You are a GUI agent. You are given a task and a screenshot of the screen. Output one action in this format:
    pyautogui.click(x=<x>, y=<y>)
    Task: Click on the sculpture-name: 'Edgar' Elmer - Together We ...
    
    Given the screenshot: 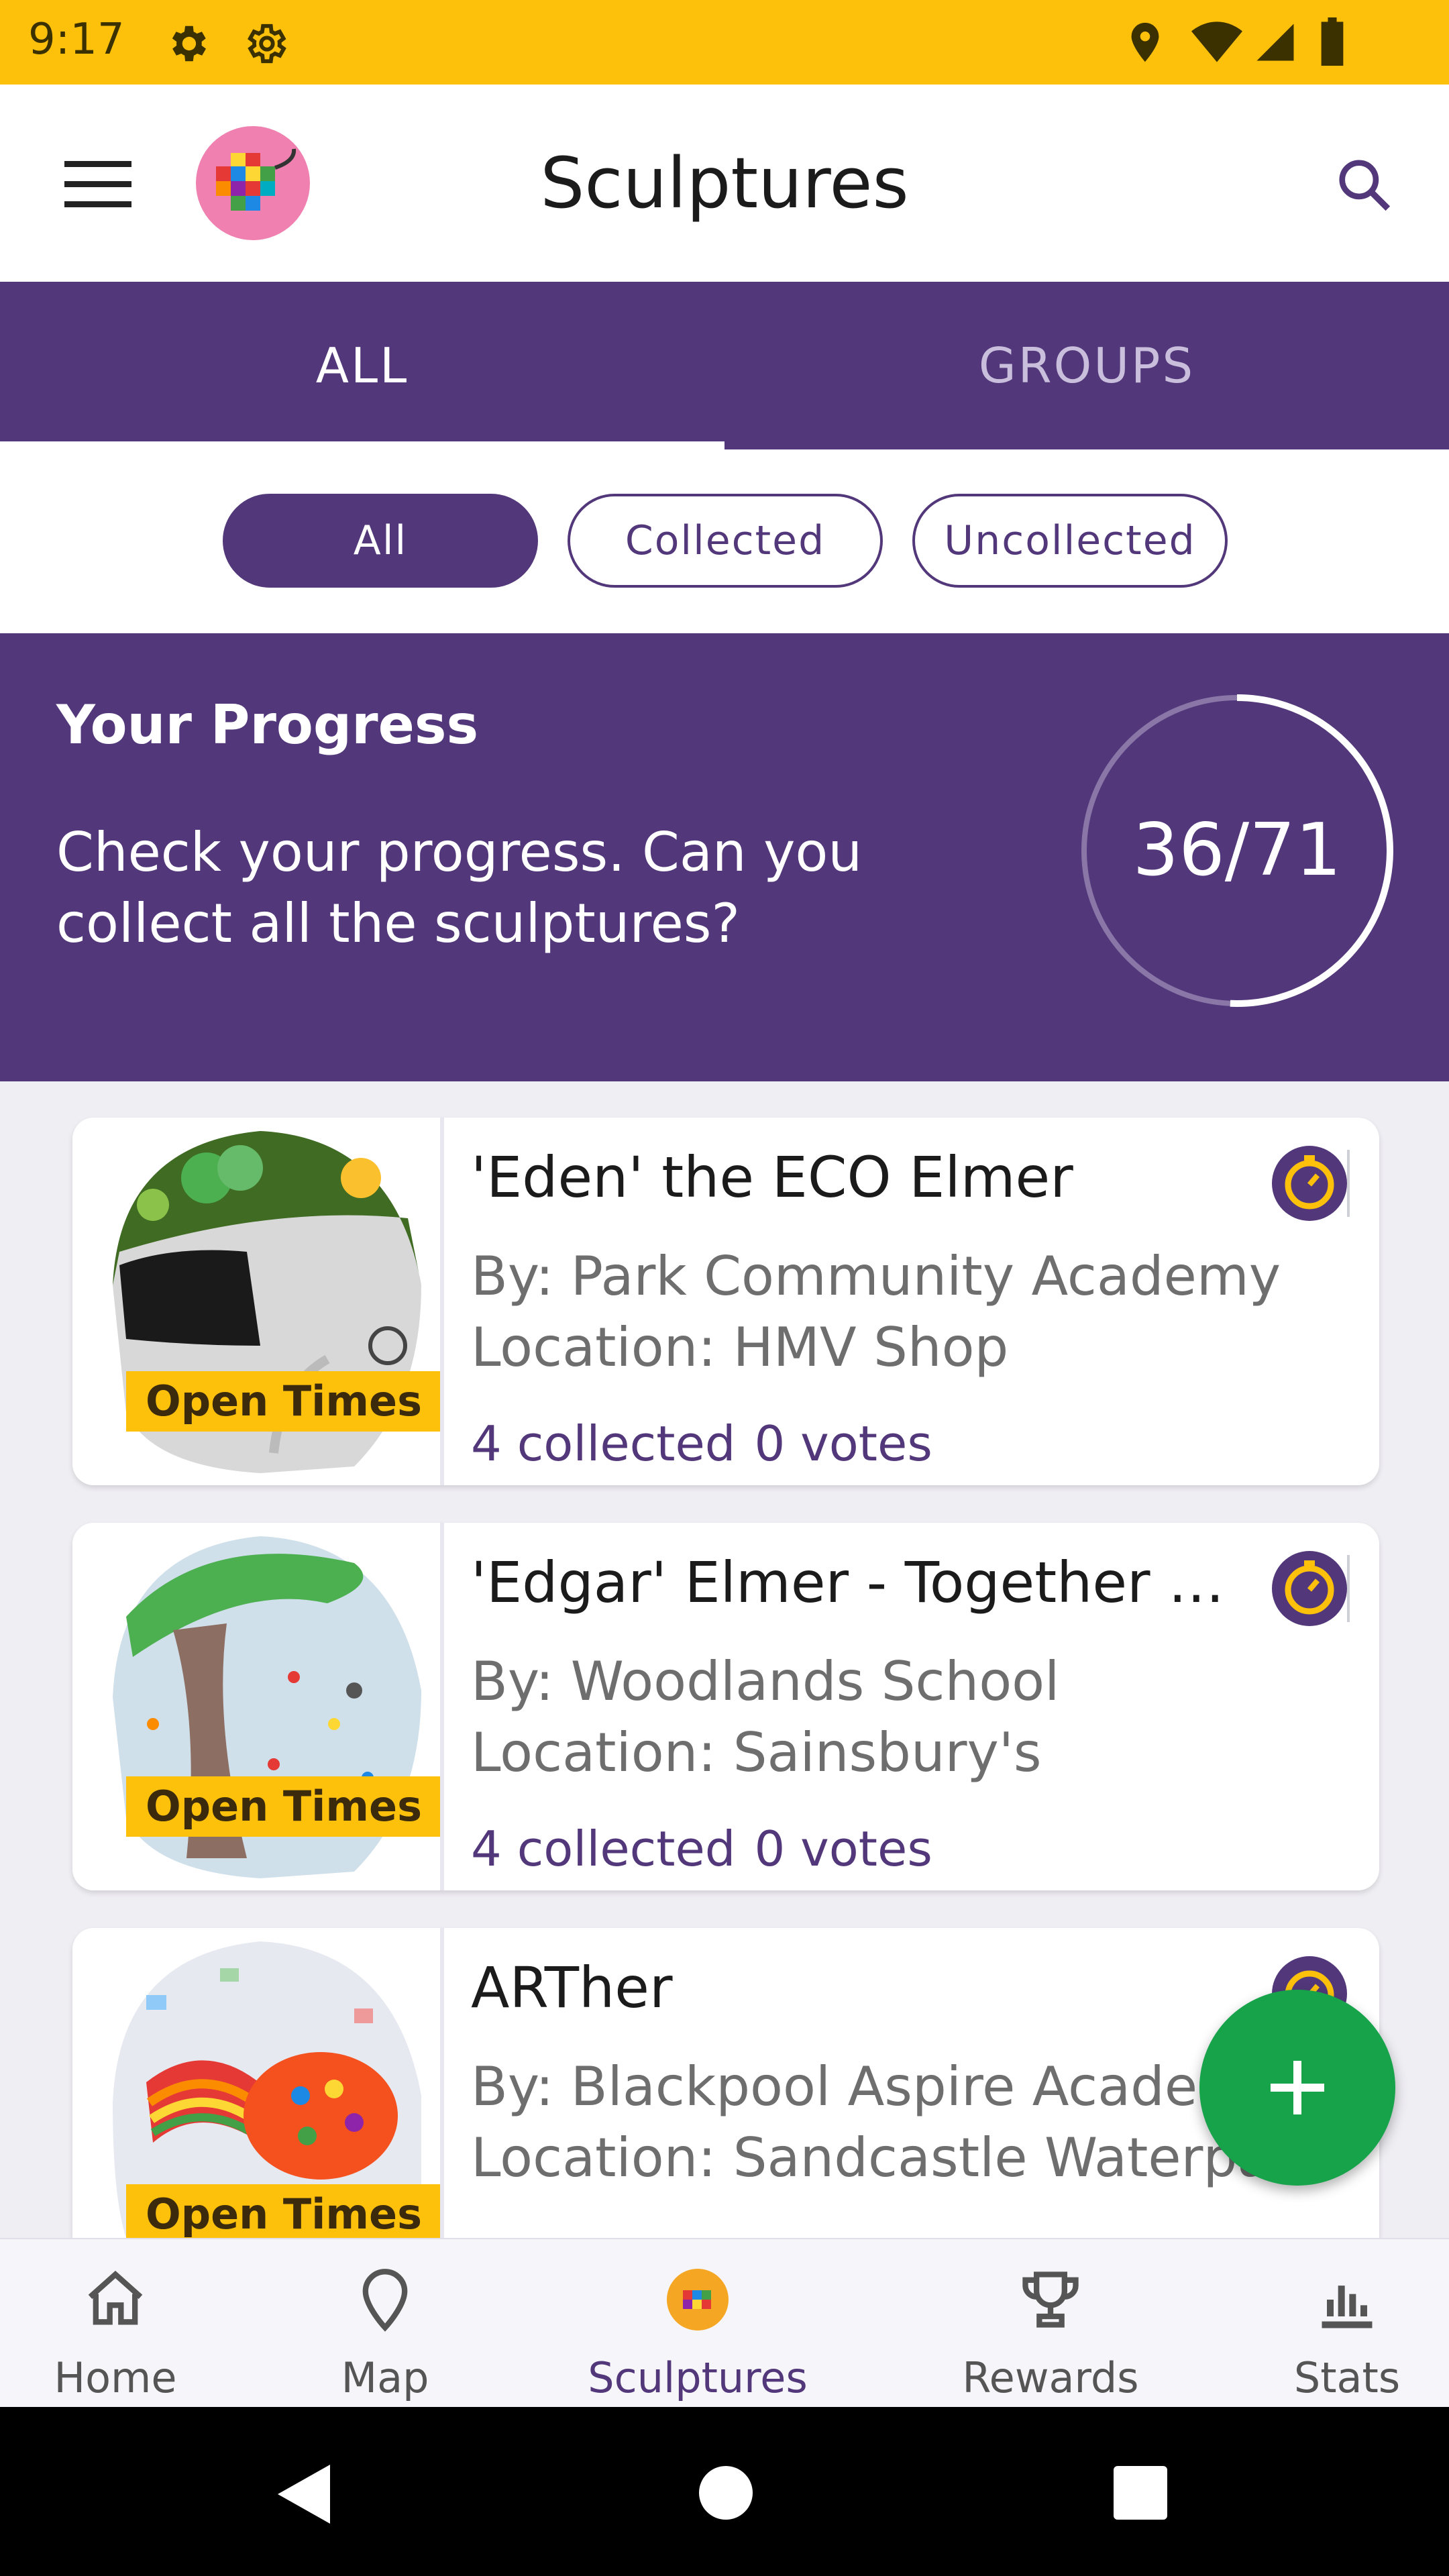 What is the action you would take?
    pyautogui.click(x=867, y=1582)
    